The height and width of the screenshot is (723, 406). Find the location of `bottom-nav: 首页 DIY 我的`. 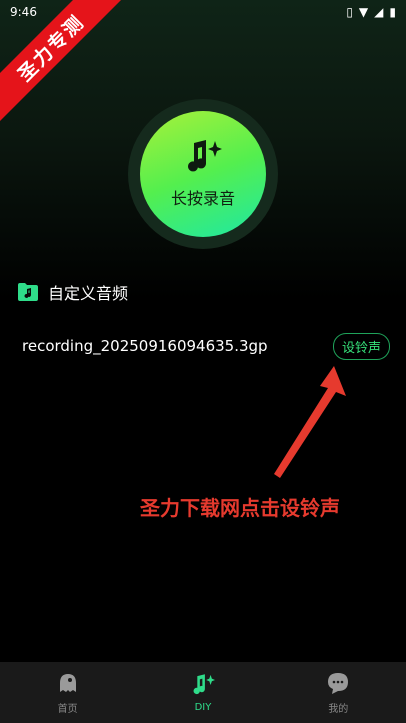

bottom-nav: 首页 DIY 我的 is located at coordinates (203, 692).